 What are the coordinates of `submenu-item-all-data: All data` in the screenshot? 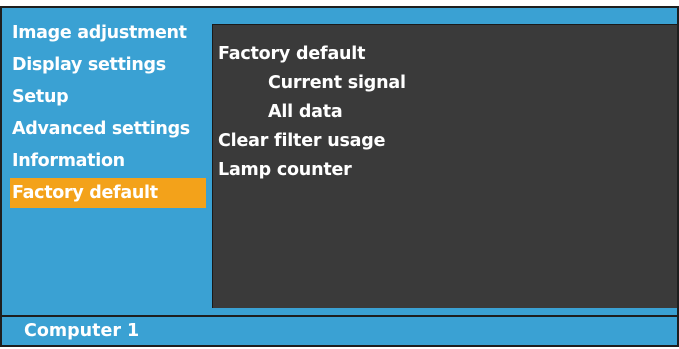 It's located at (305, 112).